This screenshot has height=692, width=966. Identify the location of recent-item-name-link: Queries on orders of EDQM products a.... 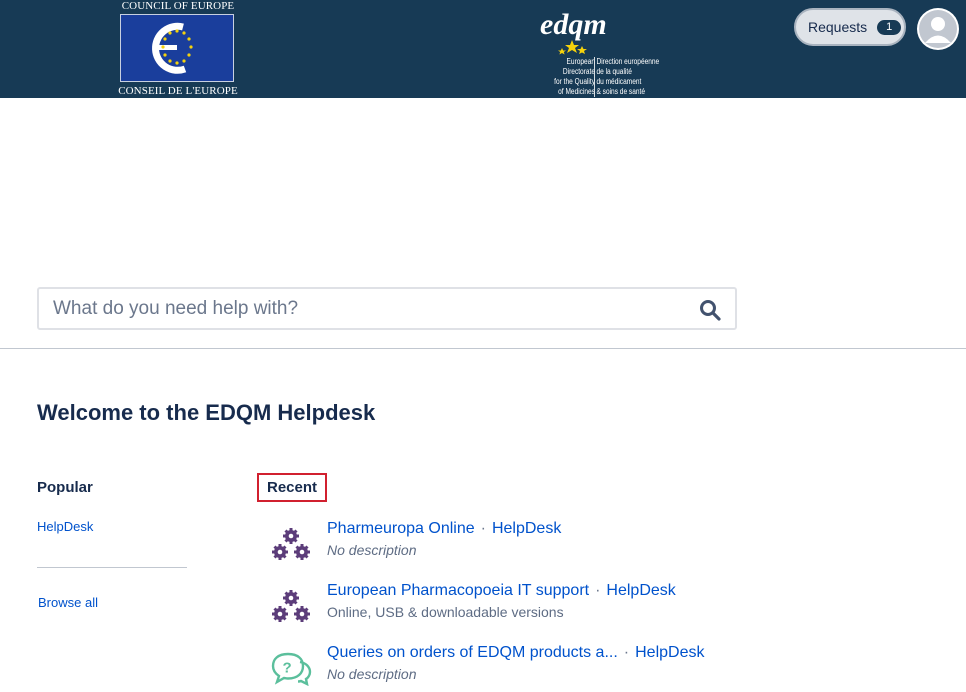
(472, 652).